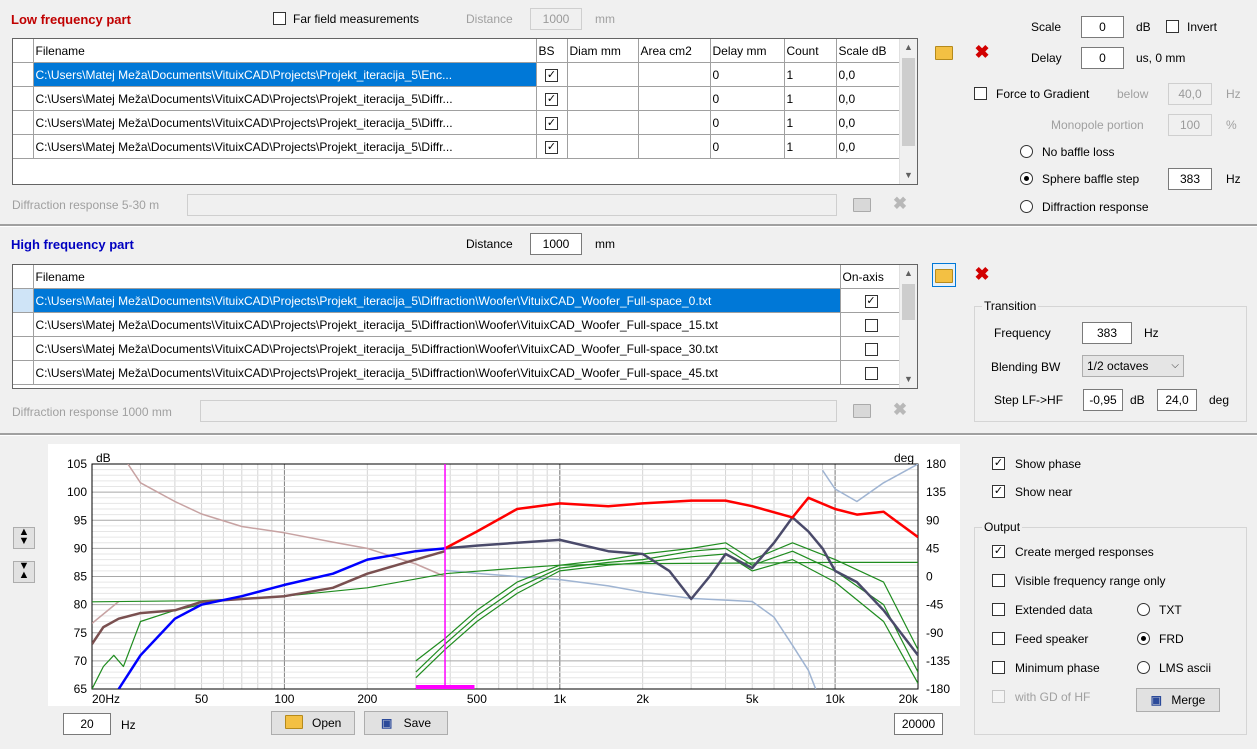  I want to click on create-merged-checkbox: ✓, so click(998, 551).